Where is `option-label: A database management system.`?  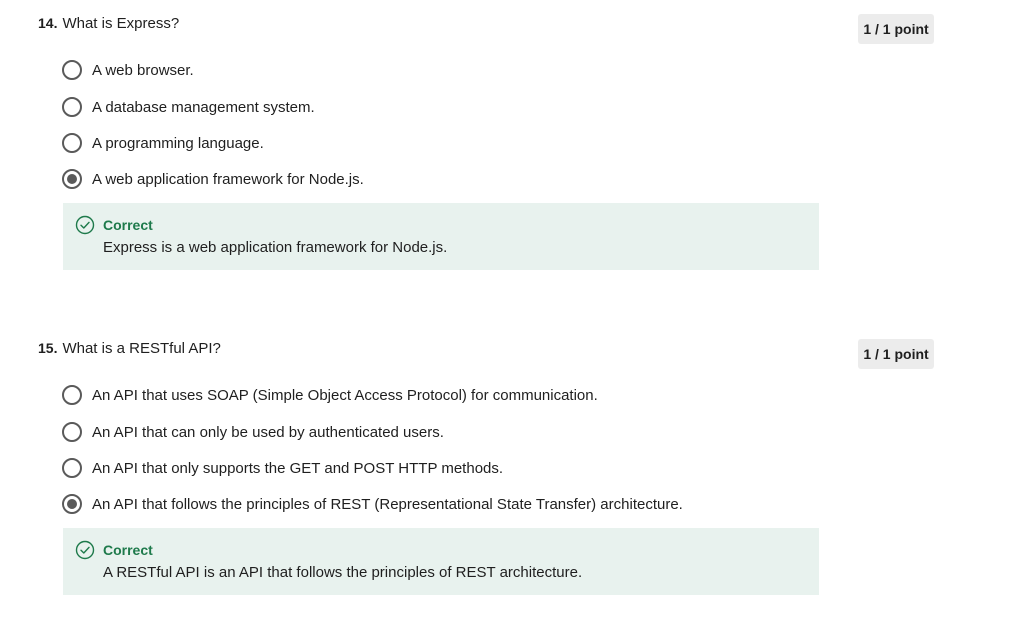
option-label: A database management system. is located at coordinates (203, 107).